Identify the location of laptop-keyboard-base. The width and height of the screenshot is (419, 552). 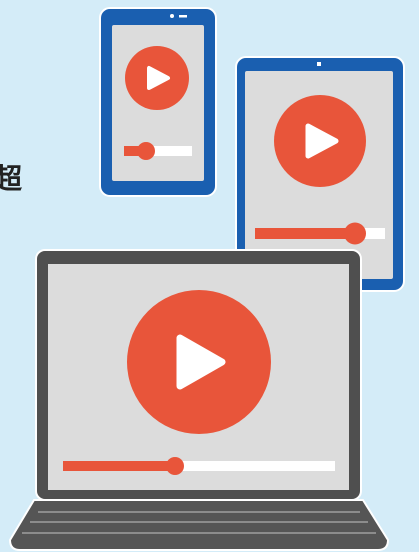
(199, 525).